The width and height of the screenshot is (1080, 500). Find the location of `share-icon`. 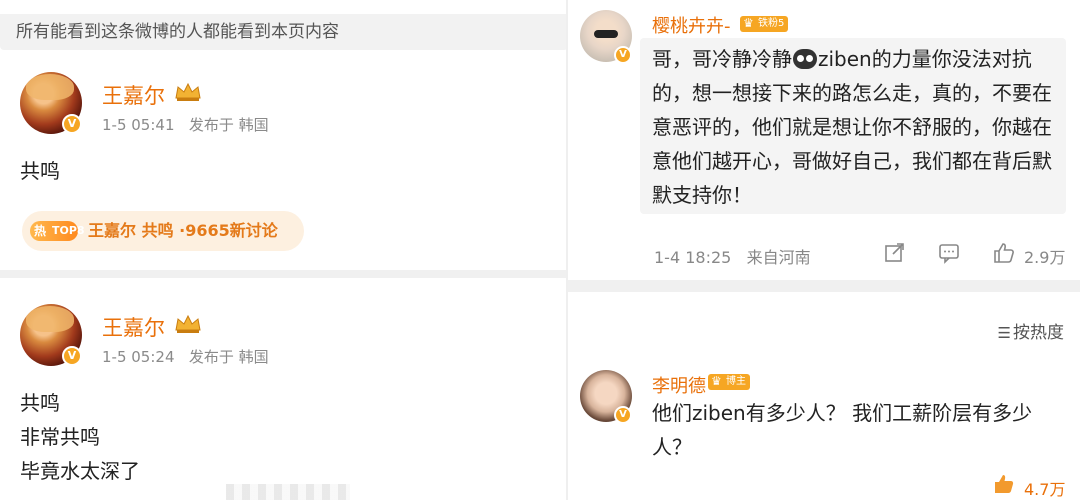

share-icon is located at coordinates (895, 253).